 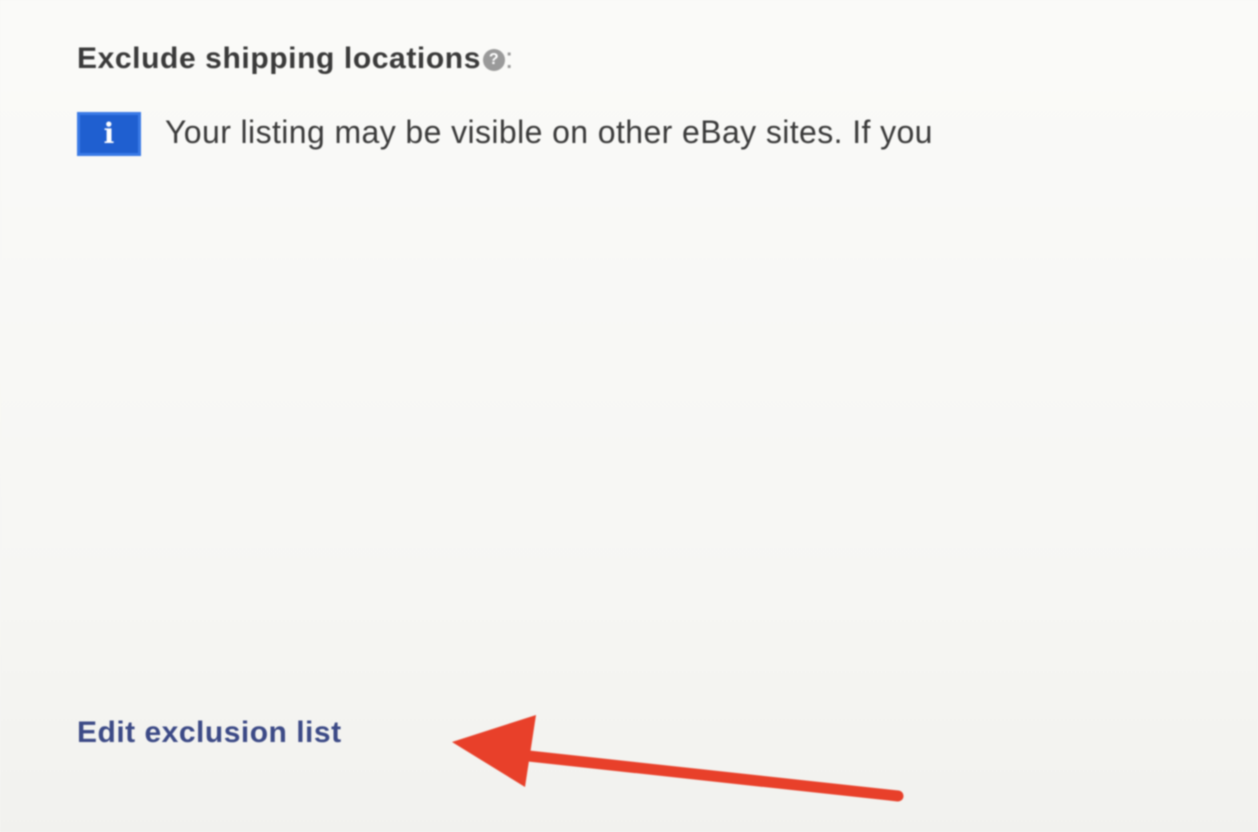 I want to click on section-title-colon: :, so click(x=509, y=58).